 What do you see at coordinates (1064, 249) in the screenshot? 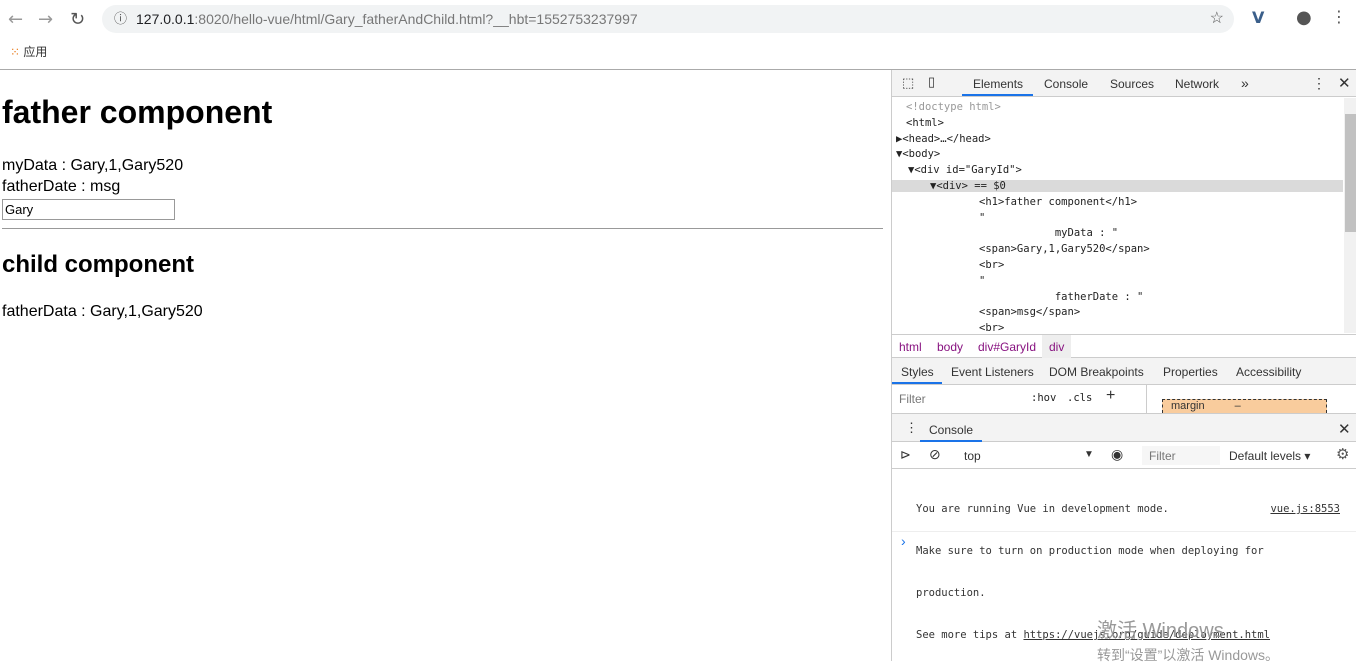
I see `dom-node: <span>Gary,1,Gary520</span>` at bounding box center [1064, 249].